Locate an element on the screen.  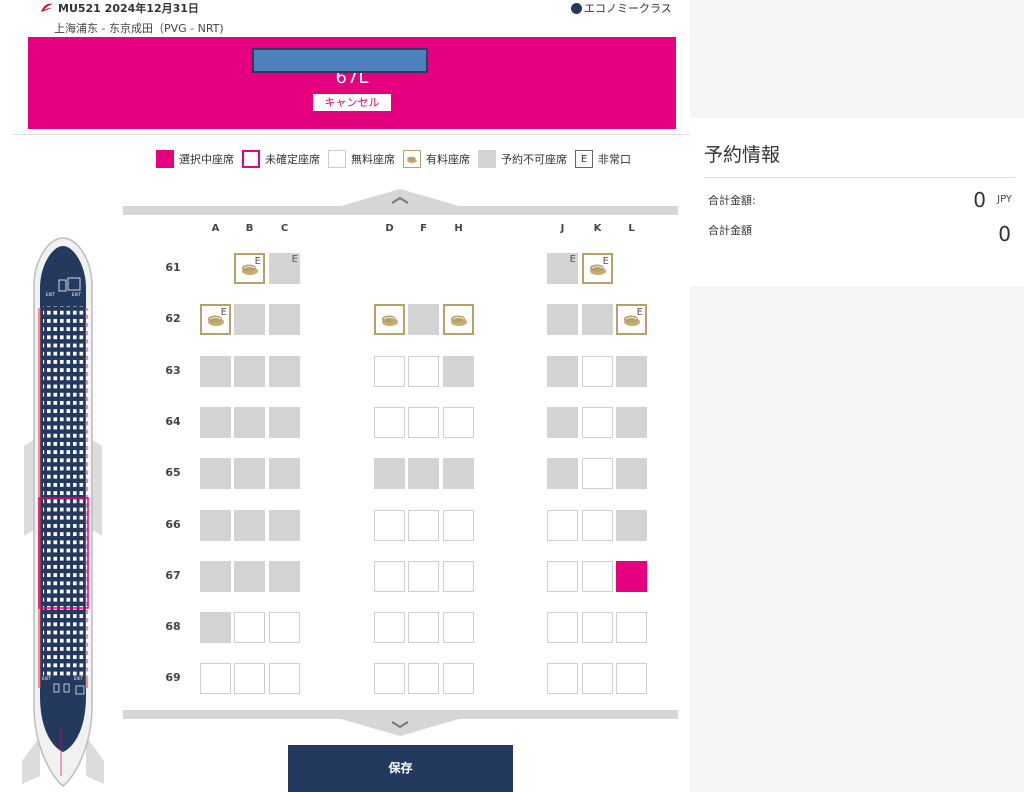
seat-67D is located at coordinates (389, 576).